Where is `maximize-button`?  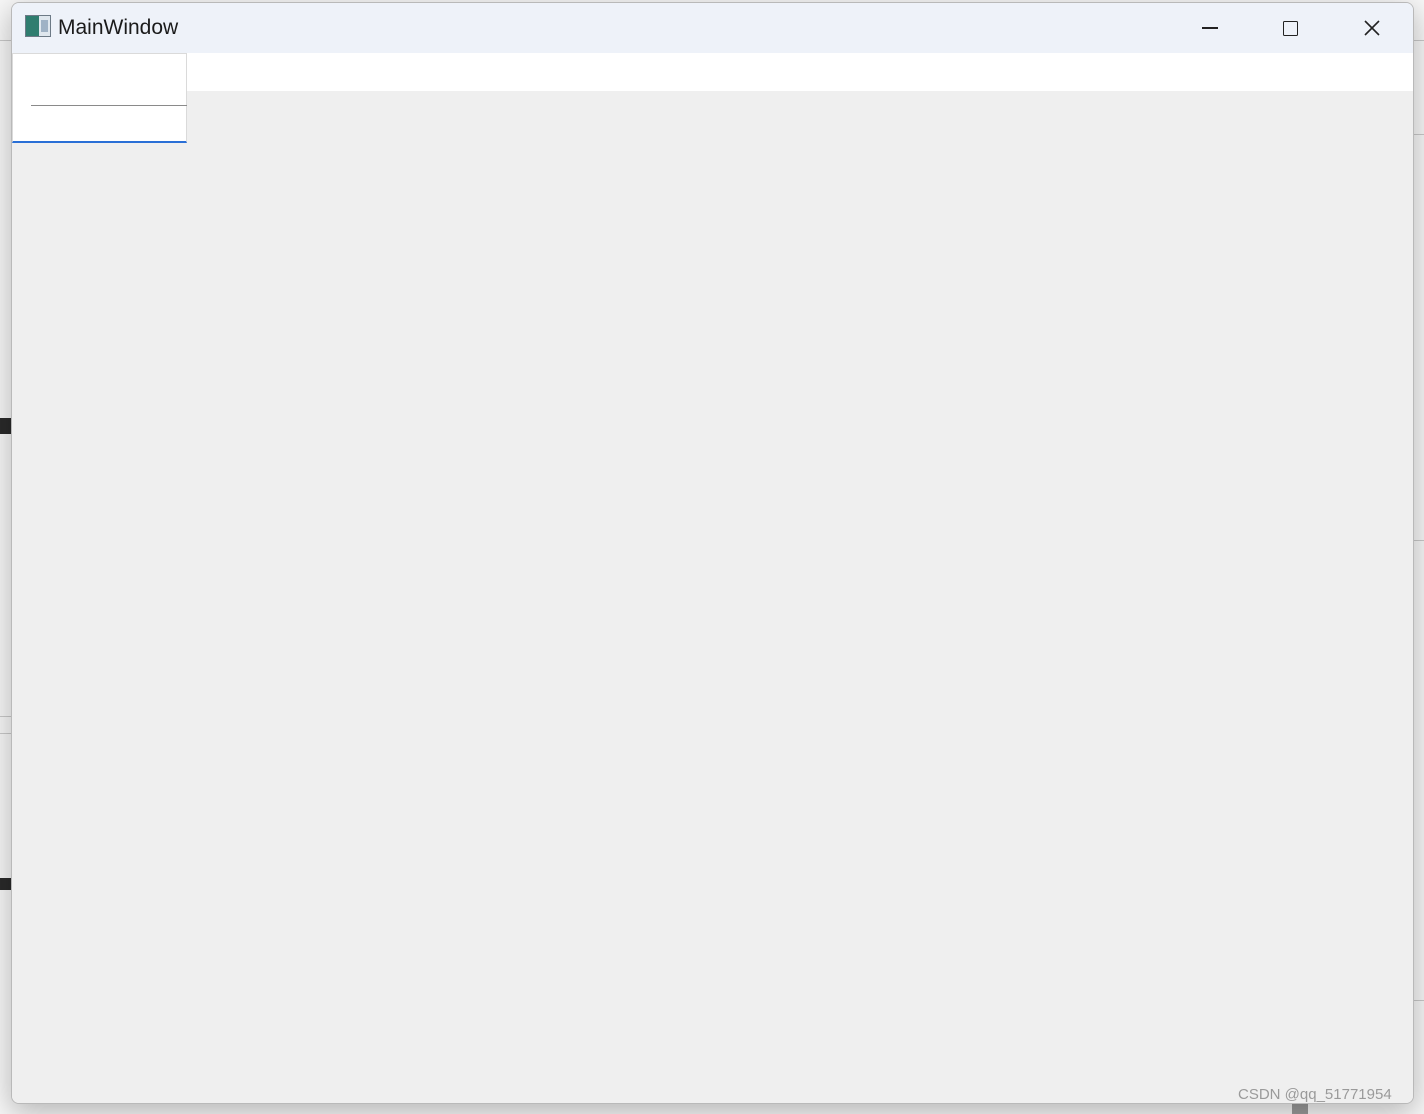 maximize-button is located at coordinates (1290, 28).